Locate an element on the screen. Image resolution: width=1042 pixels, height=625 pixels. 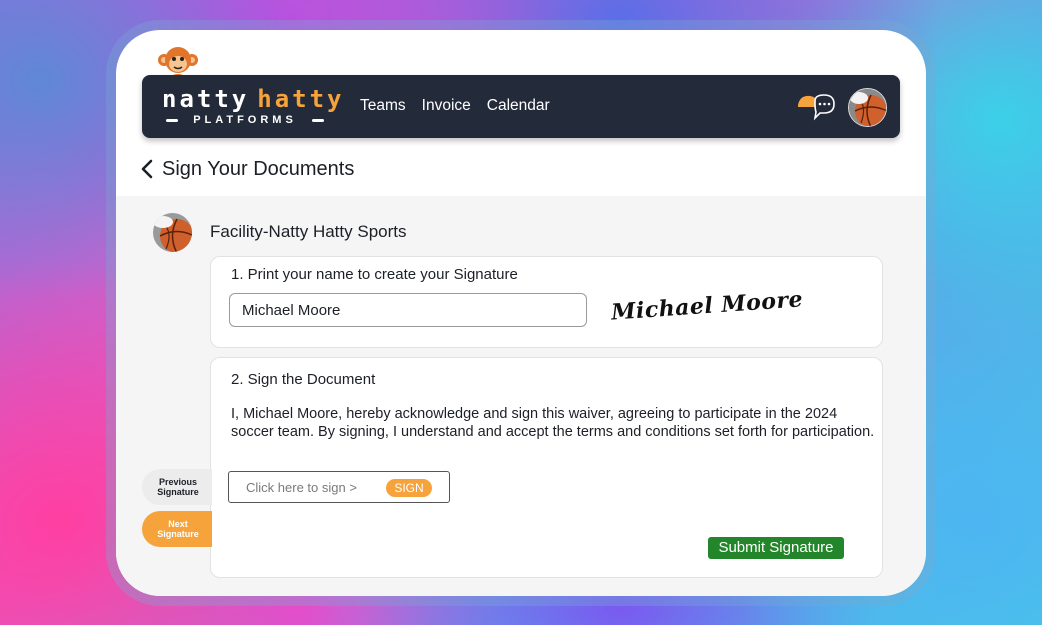
next-line2: Signature is located at coordinates (178, 534).